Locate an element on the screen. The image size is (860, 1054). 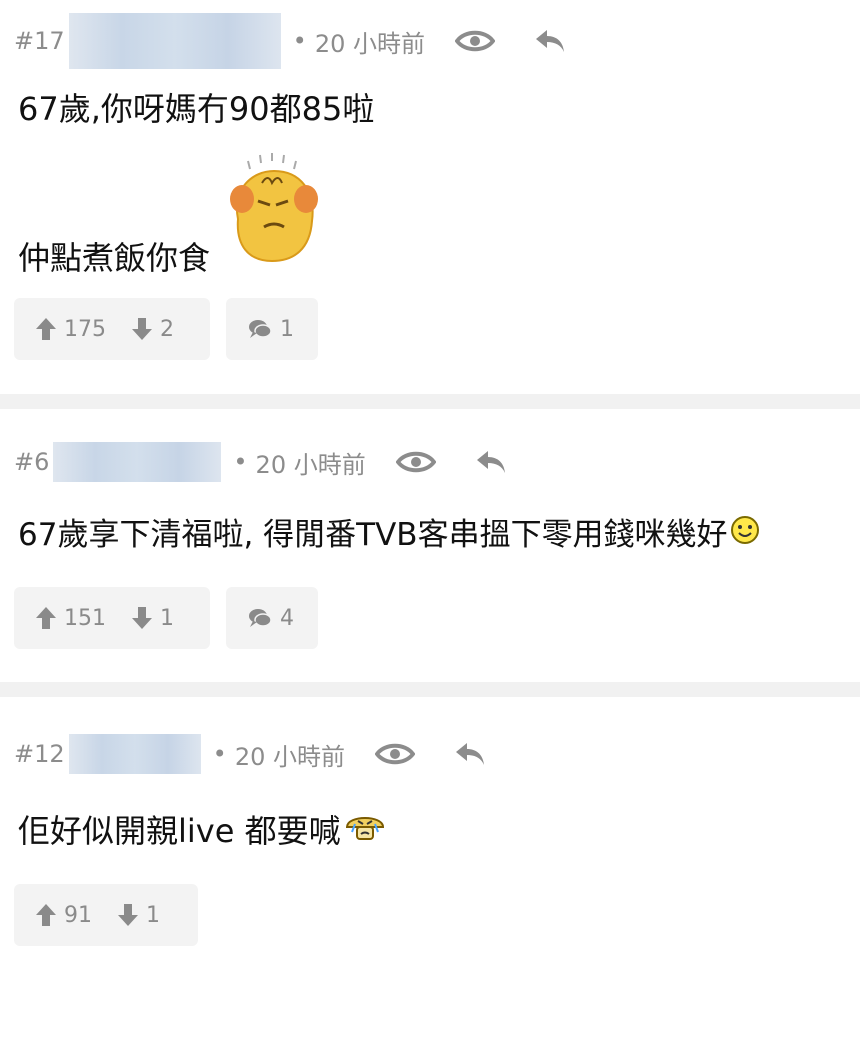
content-line-with-emoji: 佢好似開親live 都要喊 is located at coordinates (430, 831).